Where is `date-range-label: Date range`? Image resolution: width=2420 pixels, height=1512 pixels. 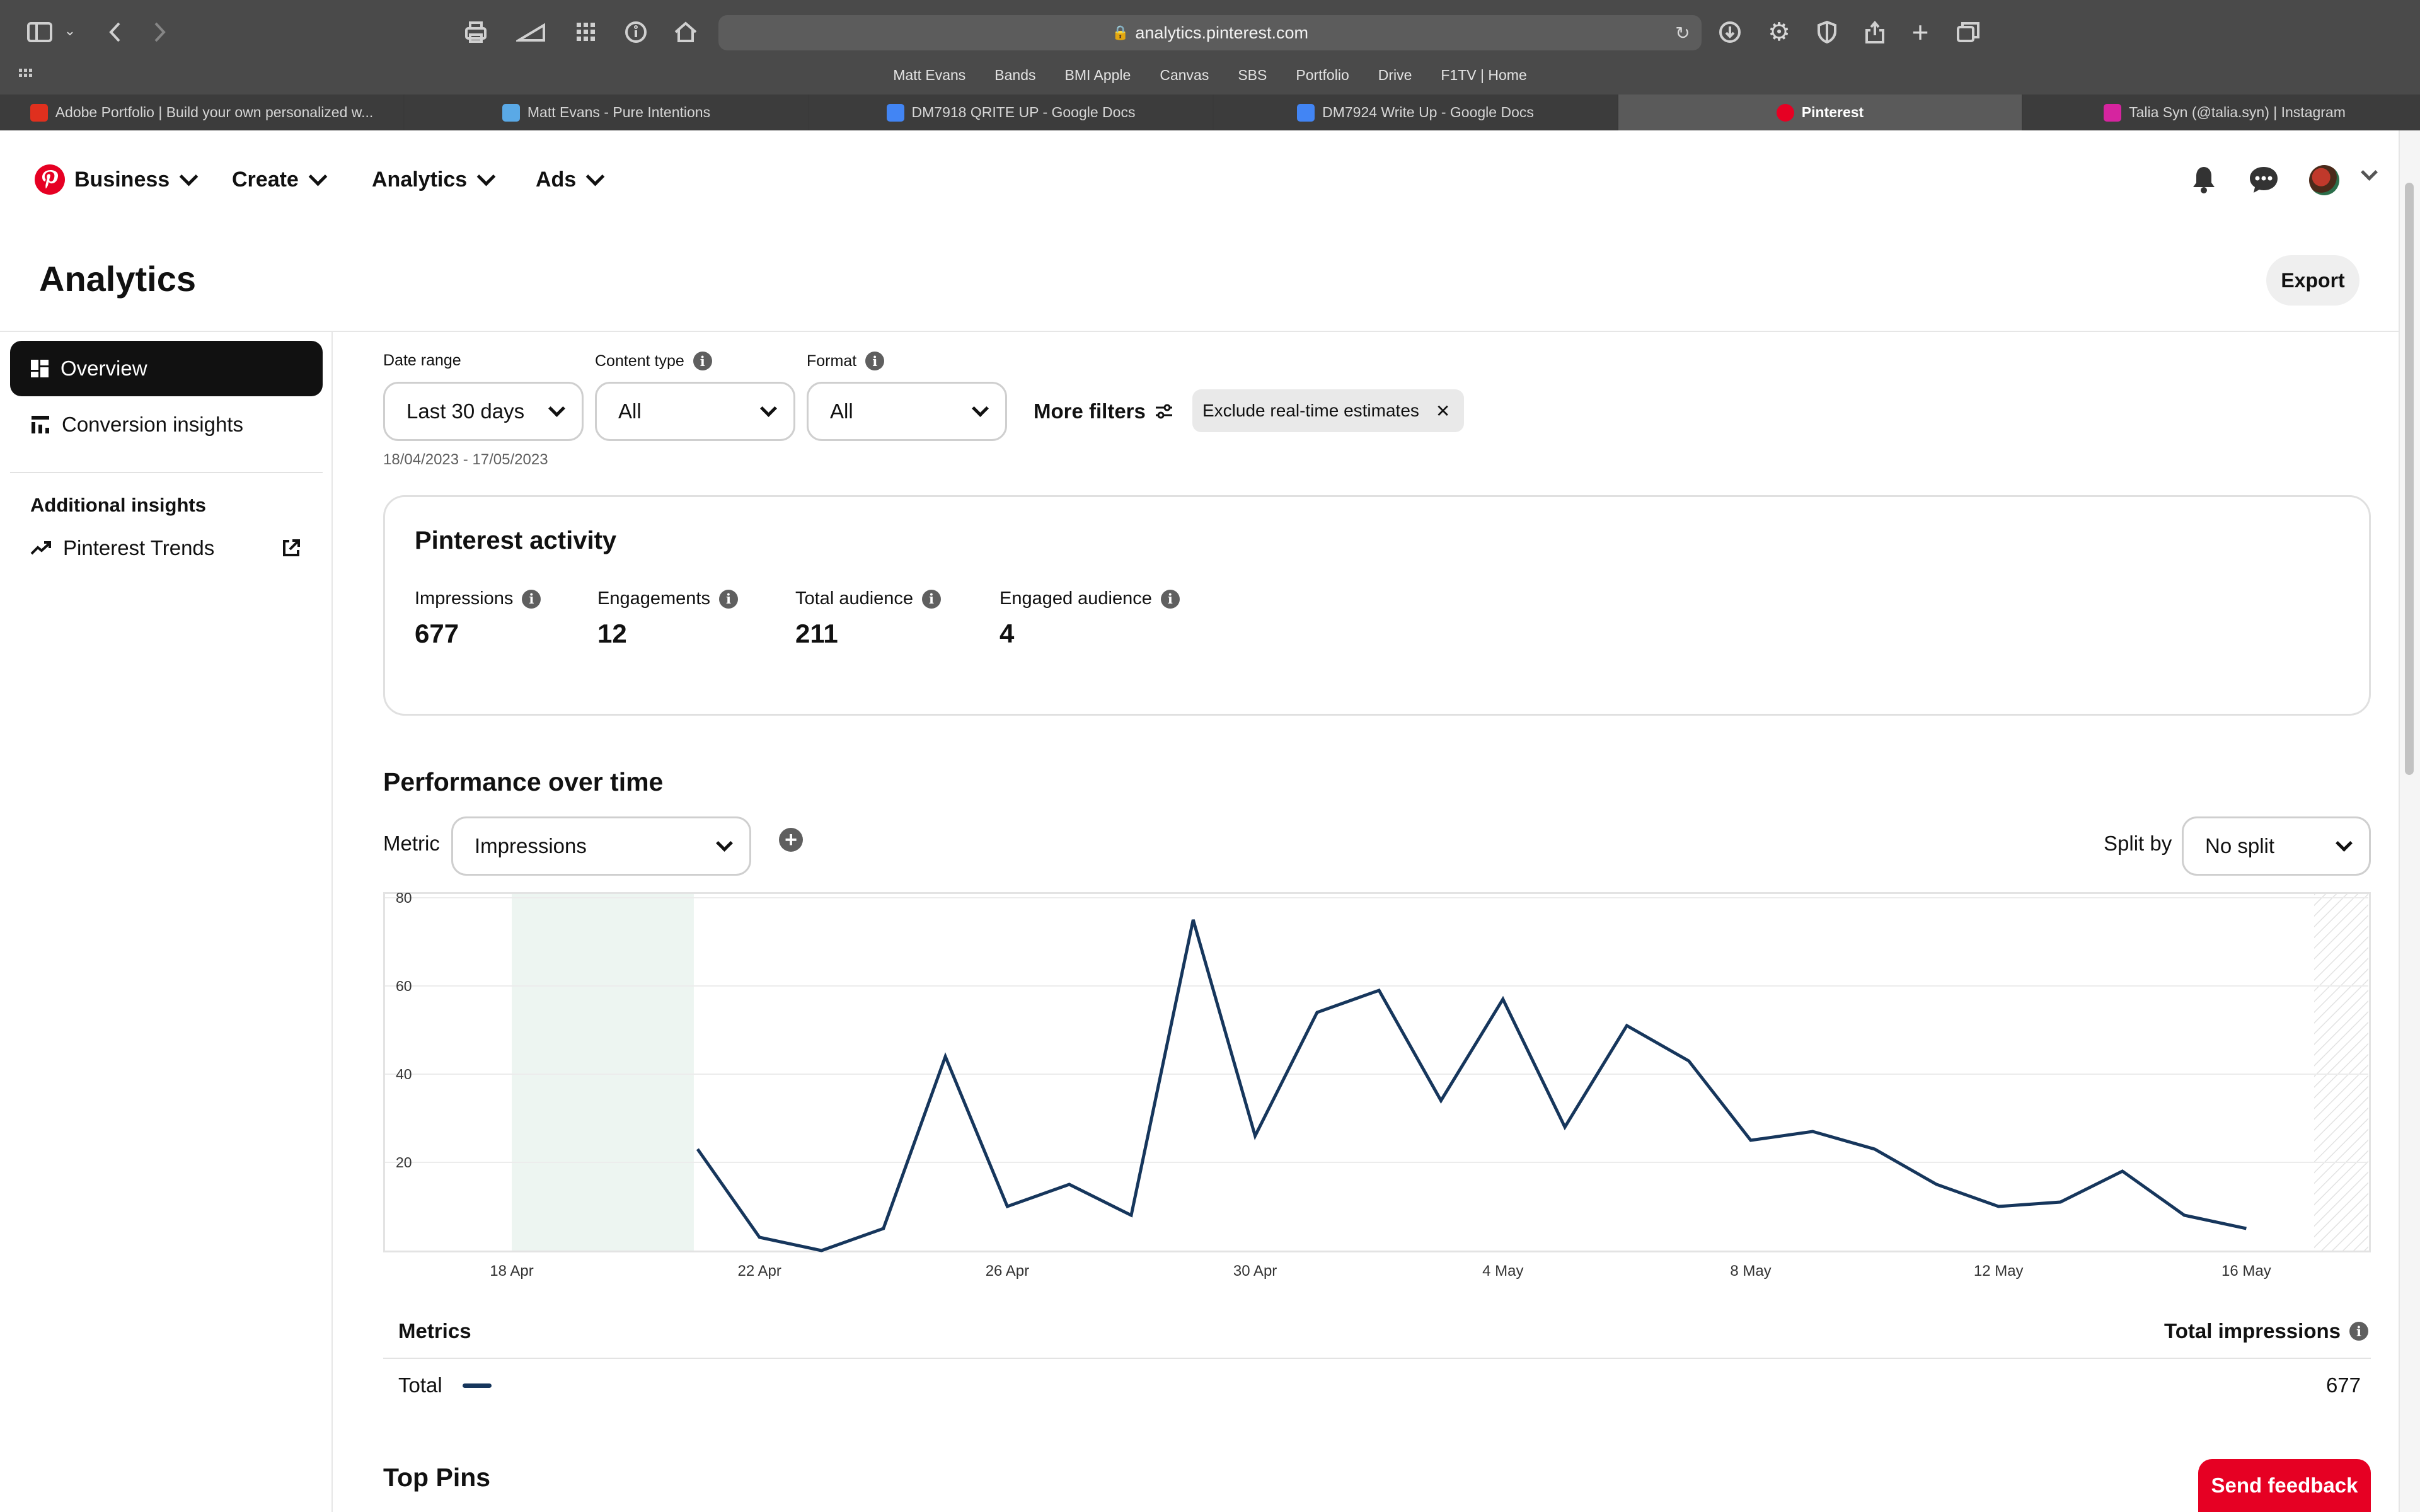
date-range-label: Date range is located at coordinates (422, 360).